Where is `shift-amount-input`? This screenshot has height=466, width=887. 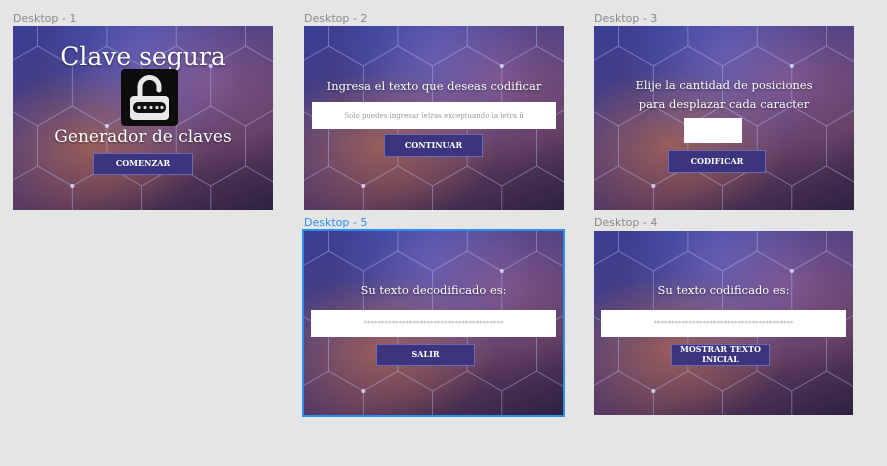 shift-amount-input is located at coordinates (713, 130).